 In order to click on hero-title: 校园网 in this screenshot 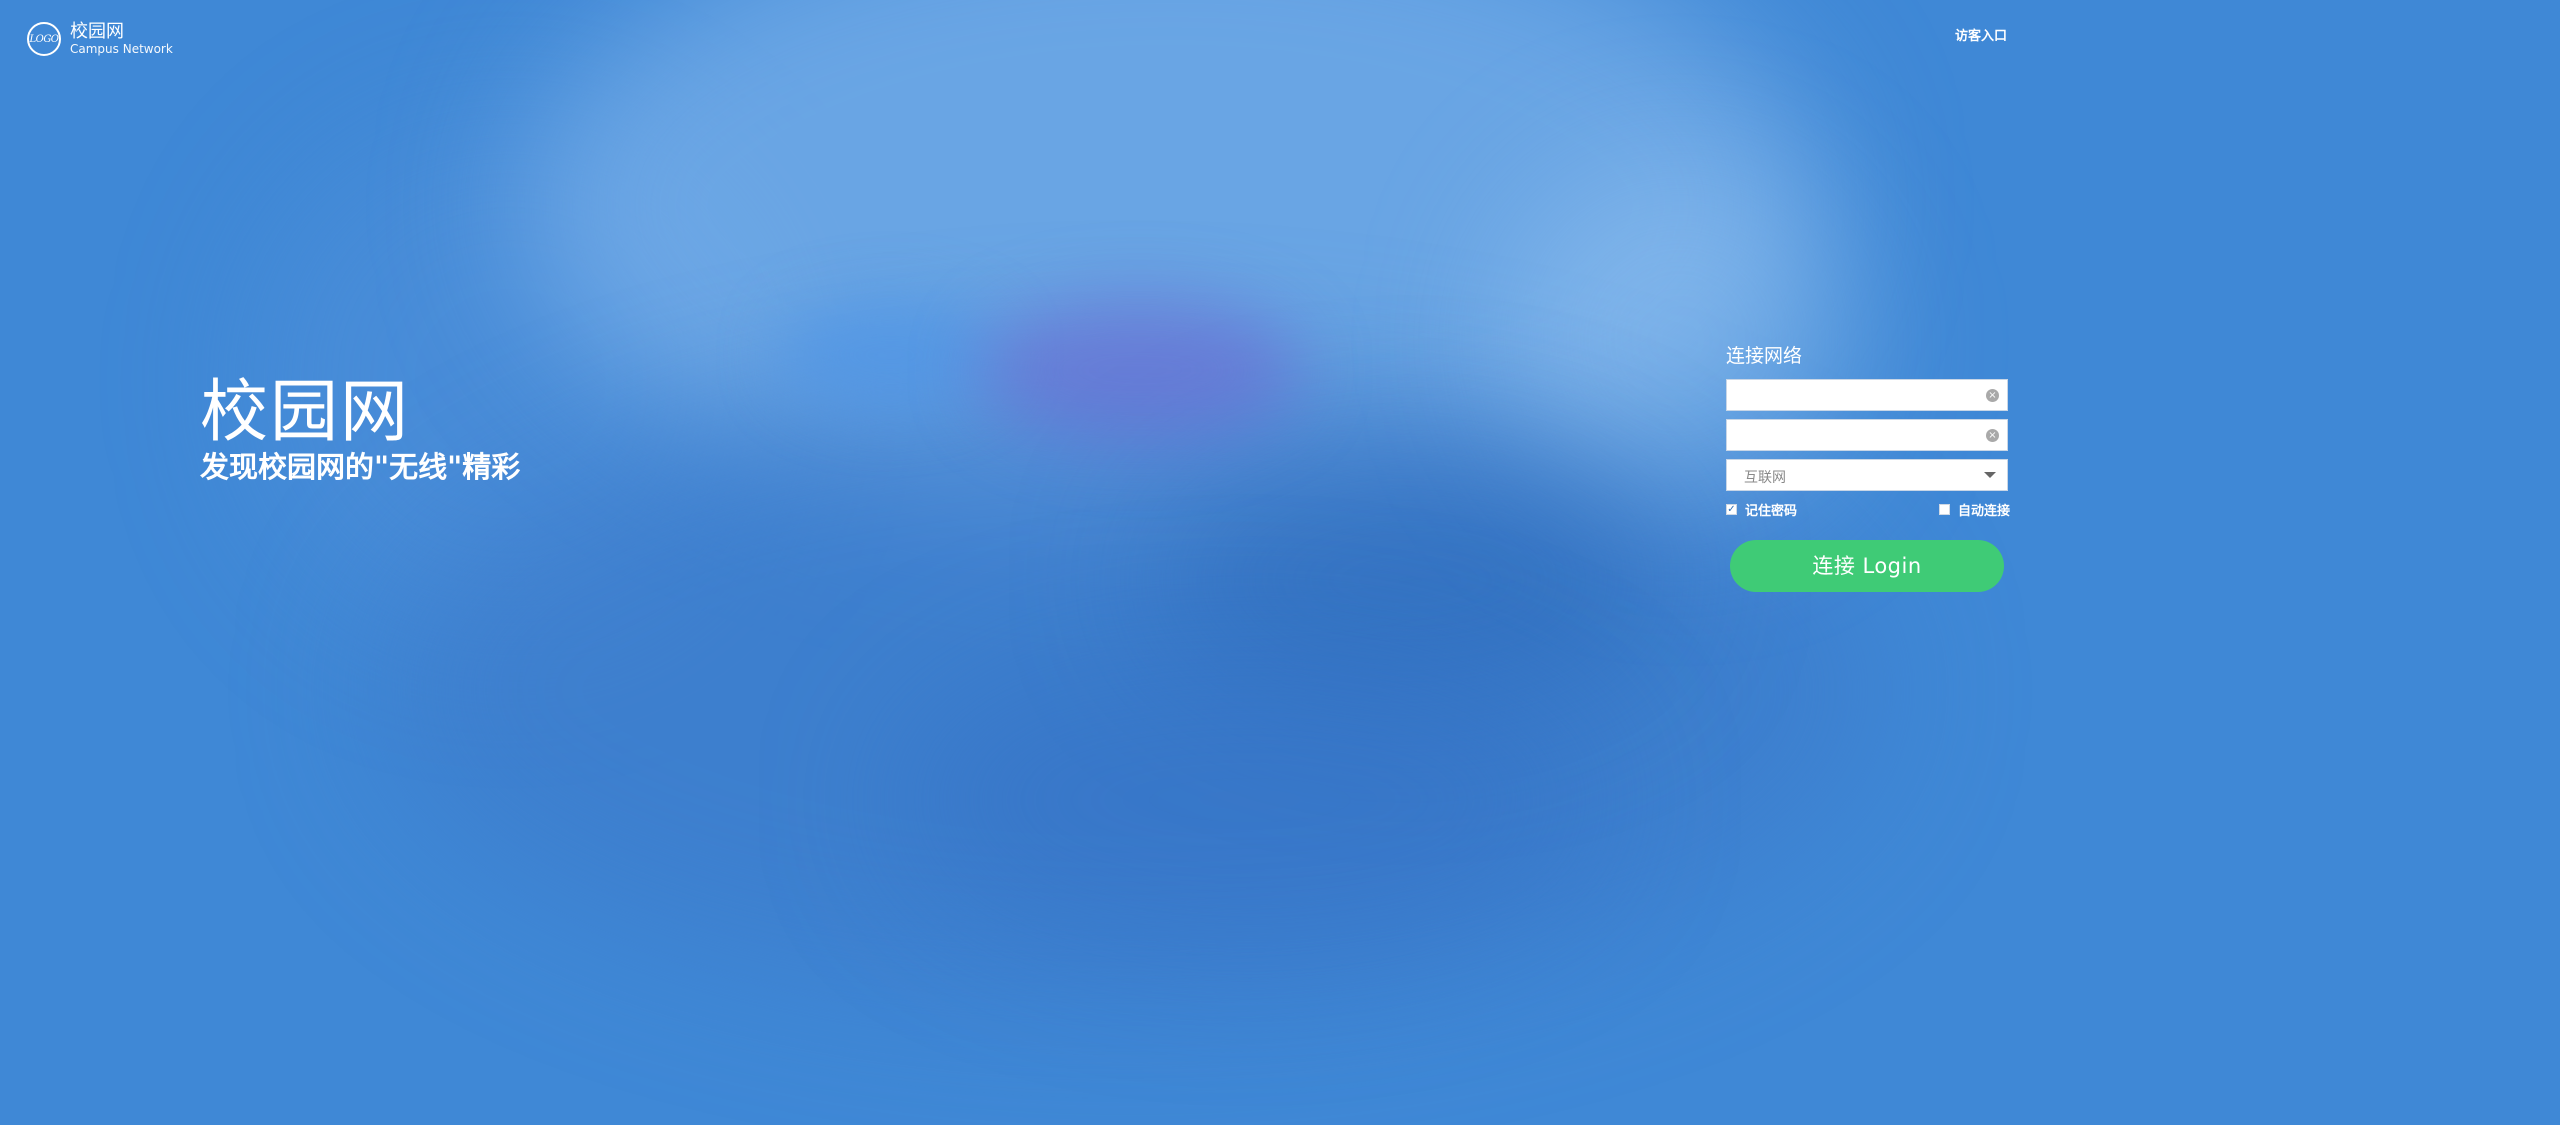, I will do `click(305, 412)`.